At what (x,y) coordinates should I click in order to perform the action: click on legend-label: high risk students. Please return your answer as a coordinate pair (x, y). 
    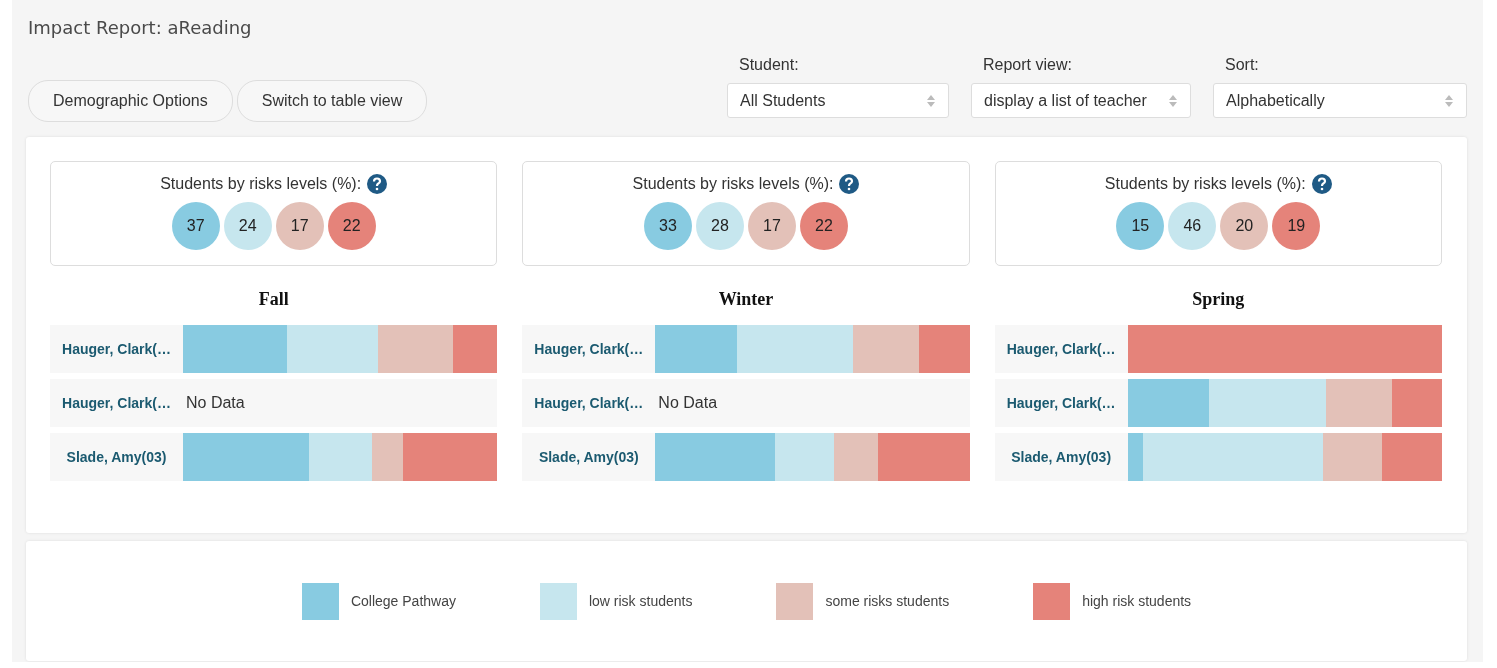
    Looking at the image, I should click on (1137, 601).